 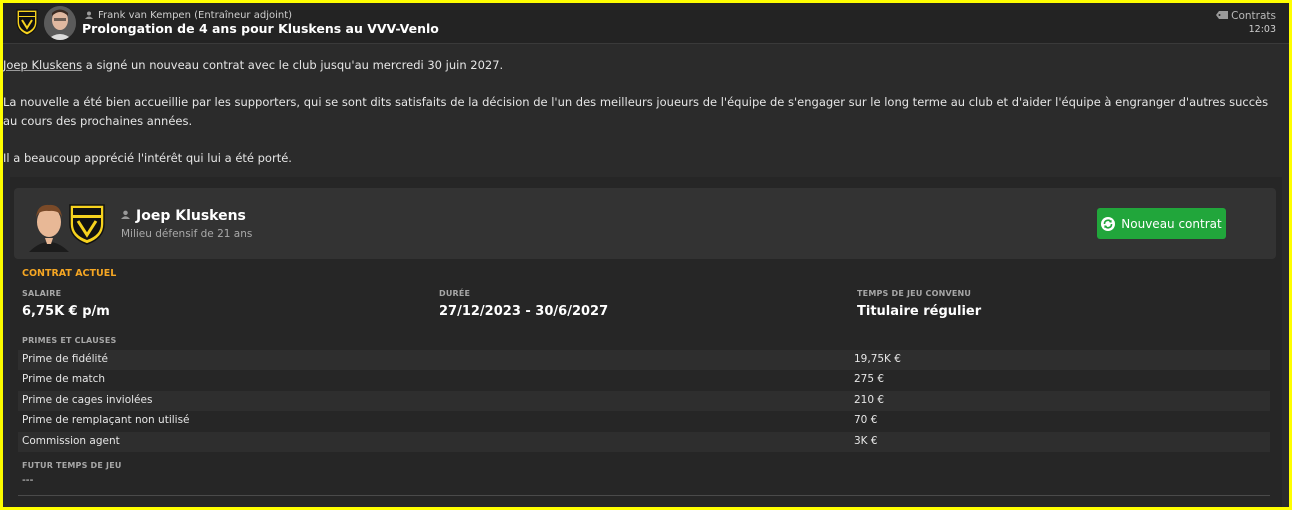 I want to click on bonus-name: Prime de match, so click(x=64, y=379).